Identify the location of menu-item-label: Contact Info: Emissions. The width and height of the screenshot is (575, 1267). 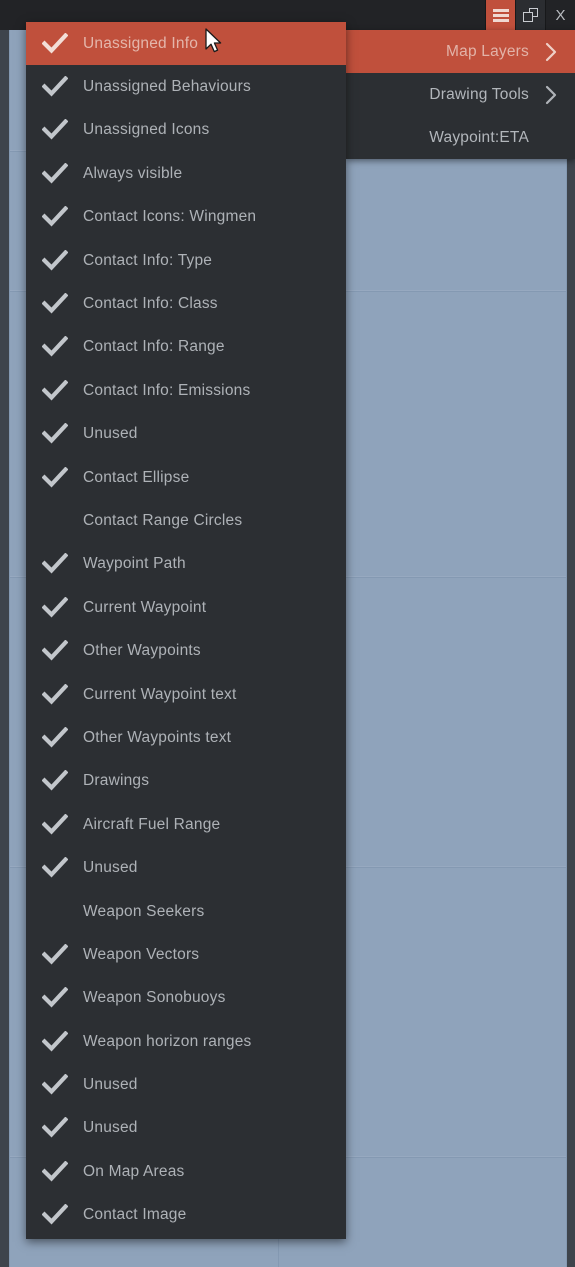
(167, 390).